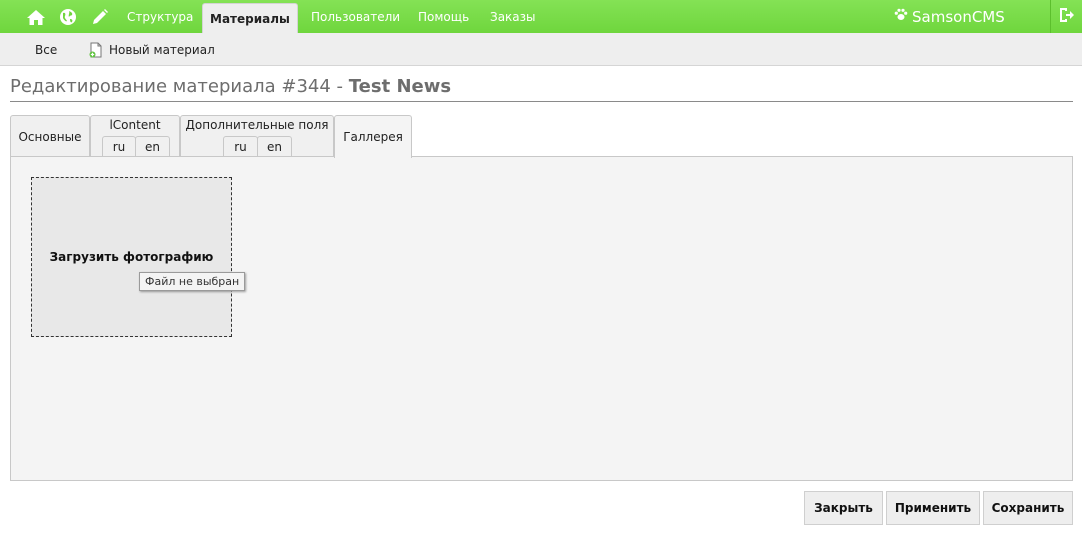 The image size is (1082, 535). What do you see at coordinates (46, 49) in the screenshot?
I see `all-materials-link: Все` at bounding box center [46, 49].